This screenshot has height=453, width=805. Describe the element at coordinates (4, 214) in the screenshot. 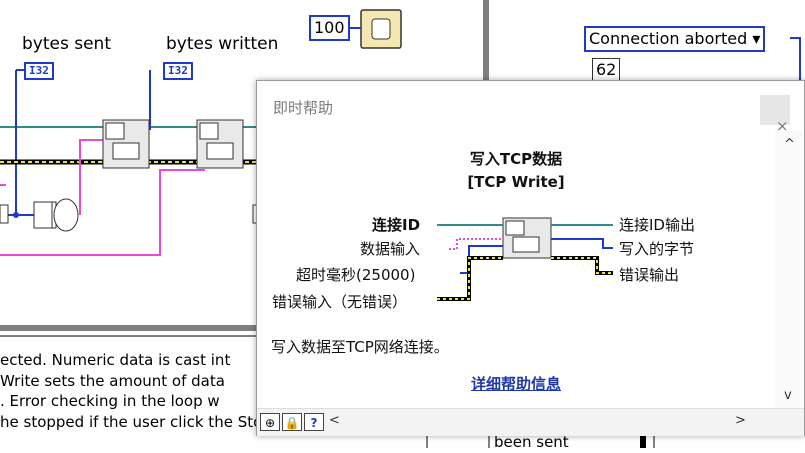

I see `left-terminal` at that location.